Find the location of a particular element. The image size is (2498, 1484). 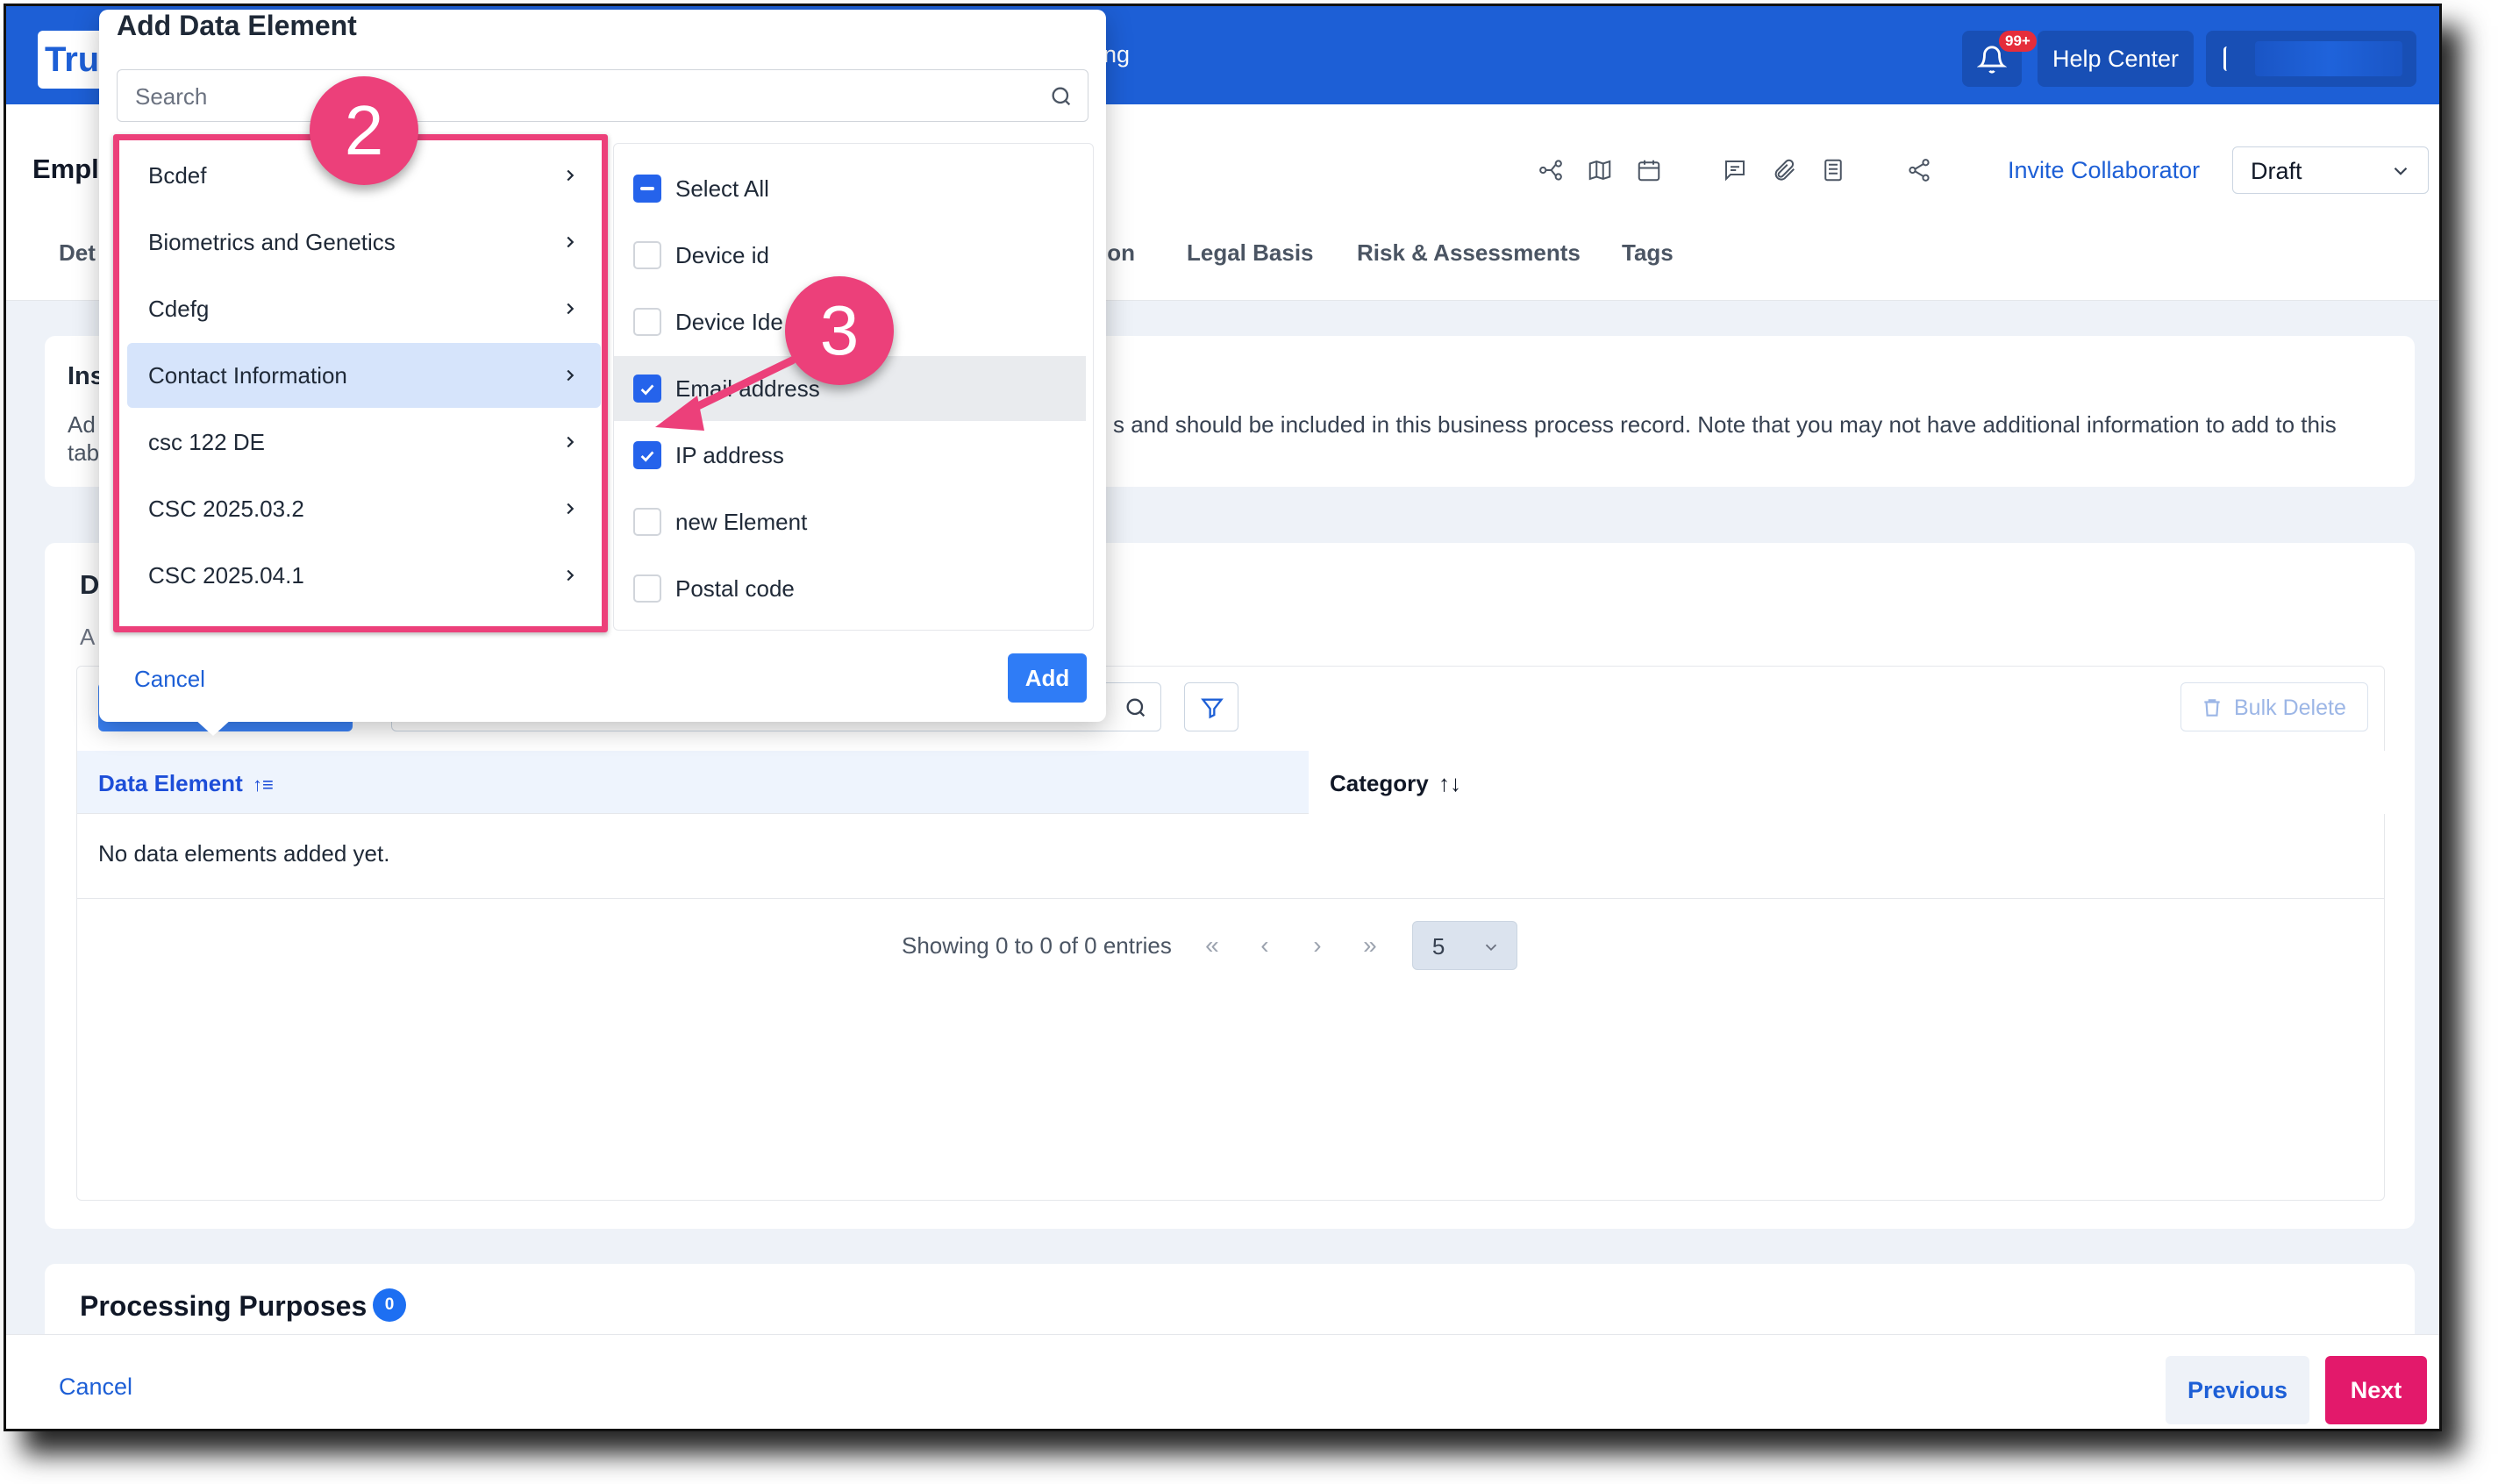

annotation-arrow is located at coordinates (725, 393).